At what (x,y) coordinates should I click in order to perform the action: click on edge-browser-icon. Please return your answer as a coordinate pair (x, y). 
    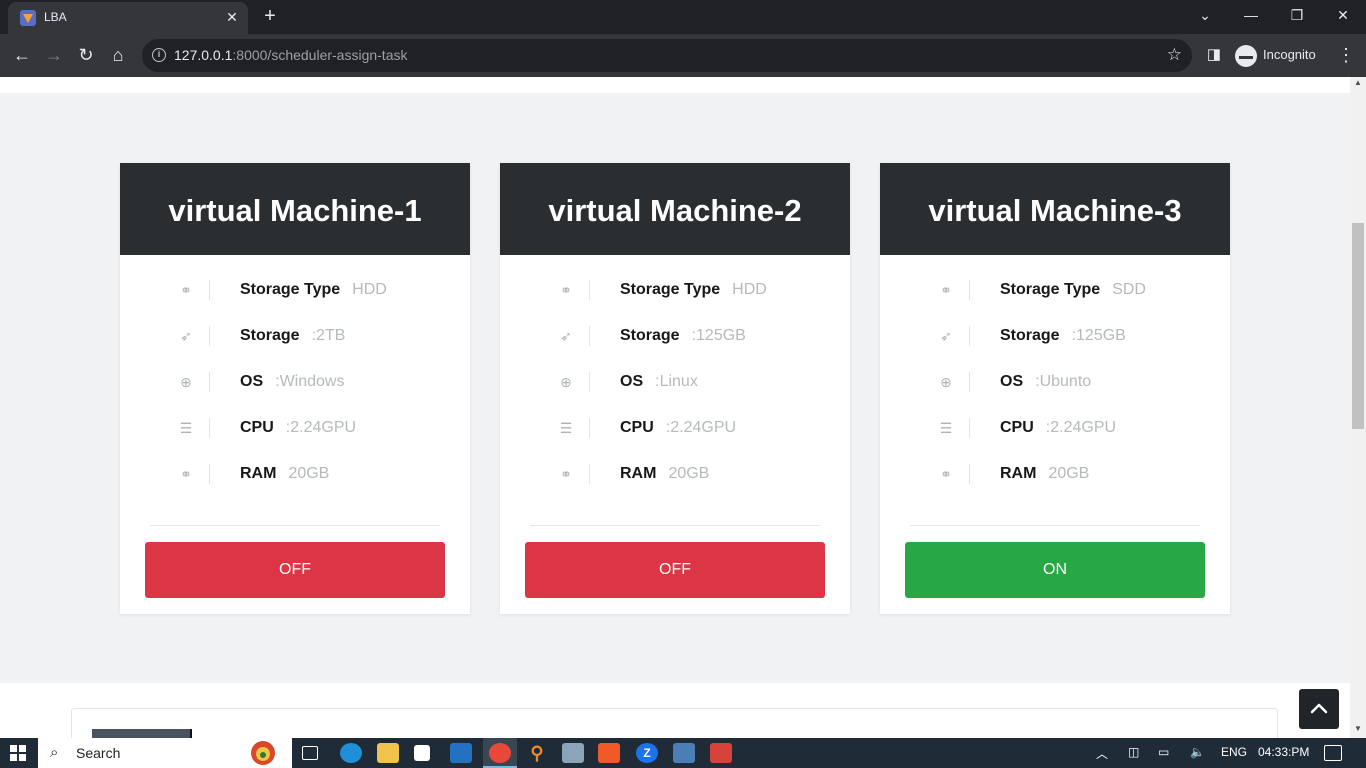
    Looking at the image, I should click on (351, 753).